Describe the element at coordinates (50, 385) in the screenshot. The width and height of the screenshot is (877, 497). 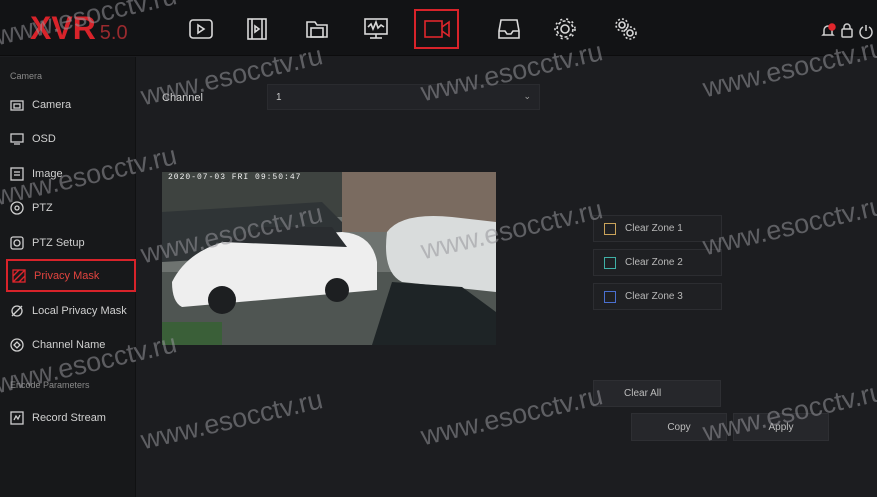
I see `sidebar-section-encode: Encode Parameters` at that location.